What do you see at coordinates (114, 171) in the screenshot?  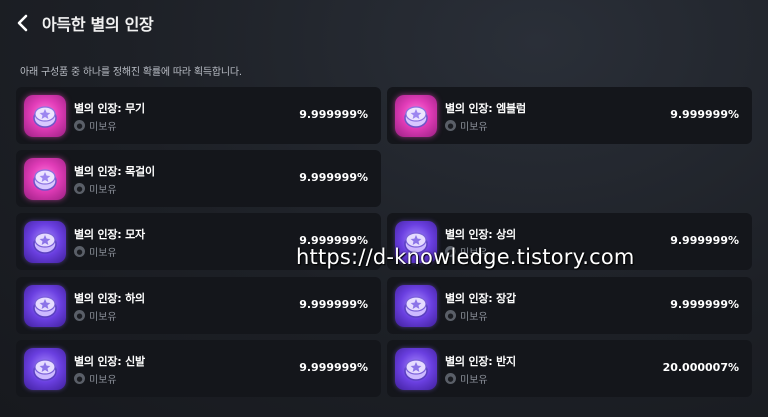 I see `item-name: 별의 인장: 목걸이` at bounding box center [114, 171].